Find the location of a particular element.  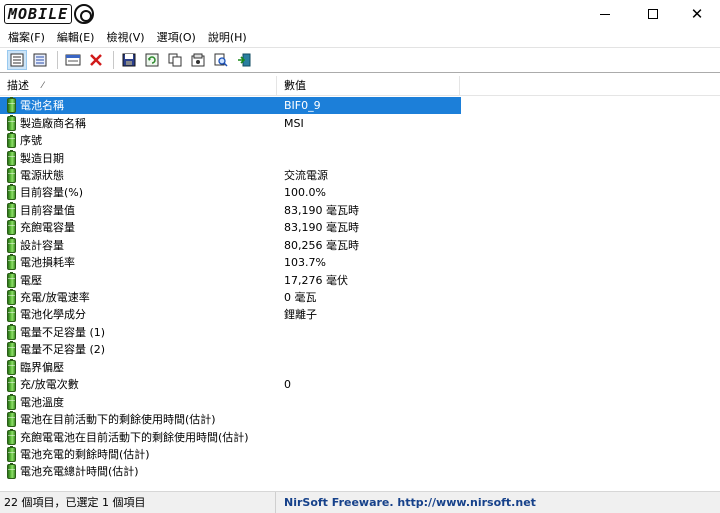

description-cell: 電池損耗率 is located at coordinates (139, 262).